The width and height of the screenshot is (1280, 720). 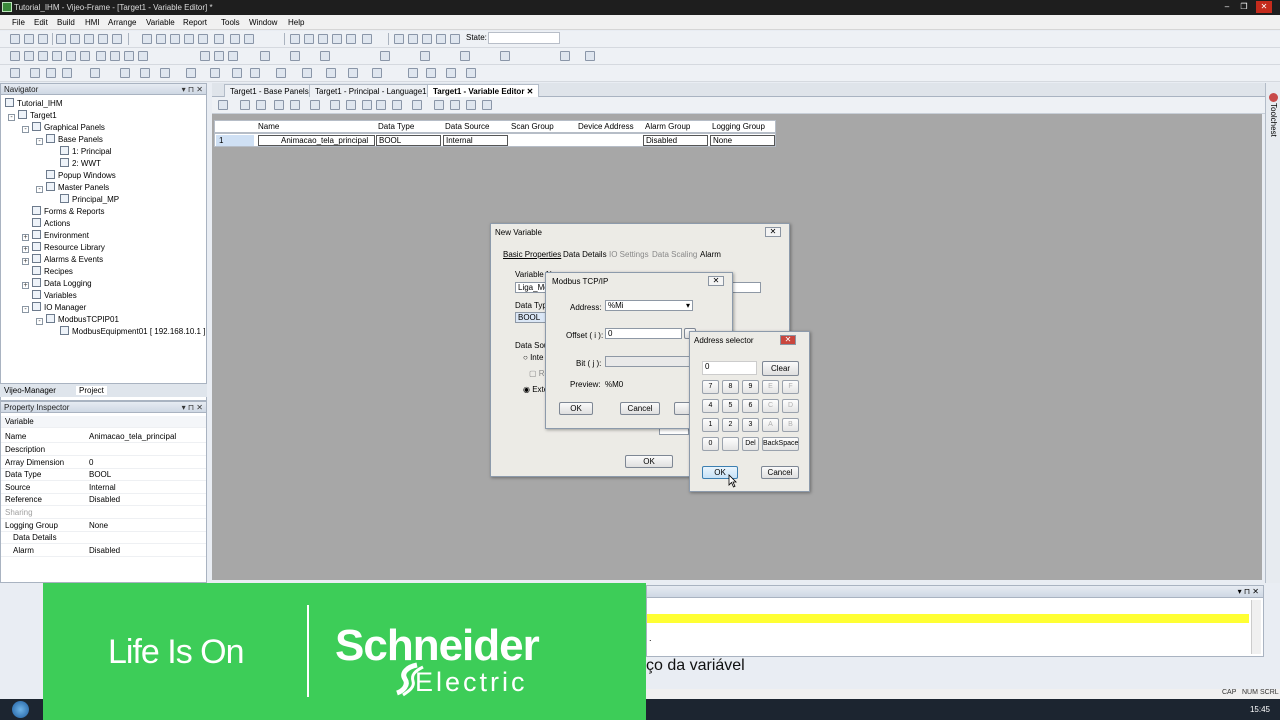 What do you see at coordinates (487, 105) in the screenshot?
I see `grid-view-icon` at bounding box center [487, 105].